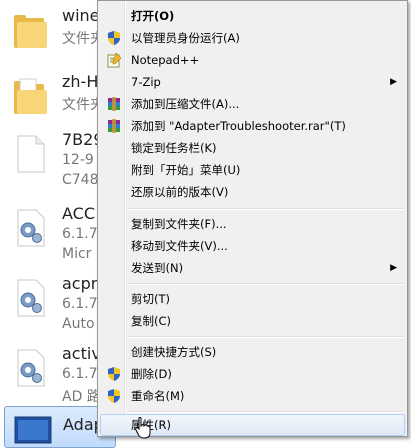  What do you see at coordinates (252, 82) in the screenshot?
I see `menu-item-7zip: 7-Zip ▶` at bounding box center [252, 82].